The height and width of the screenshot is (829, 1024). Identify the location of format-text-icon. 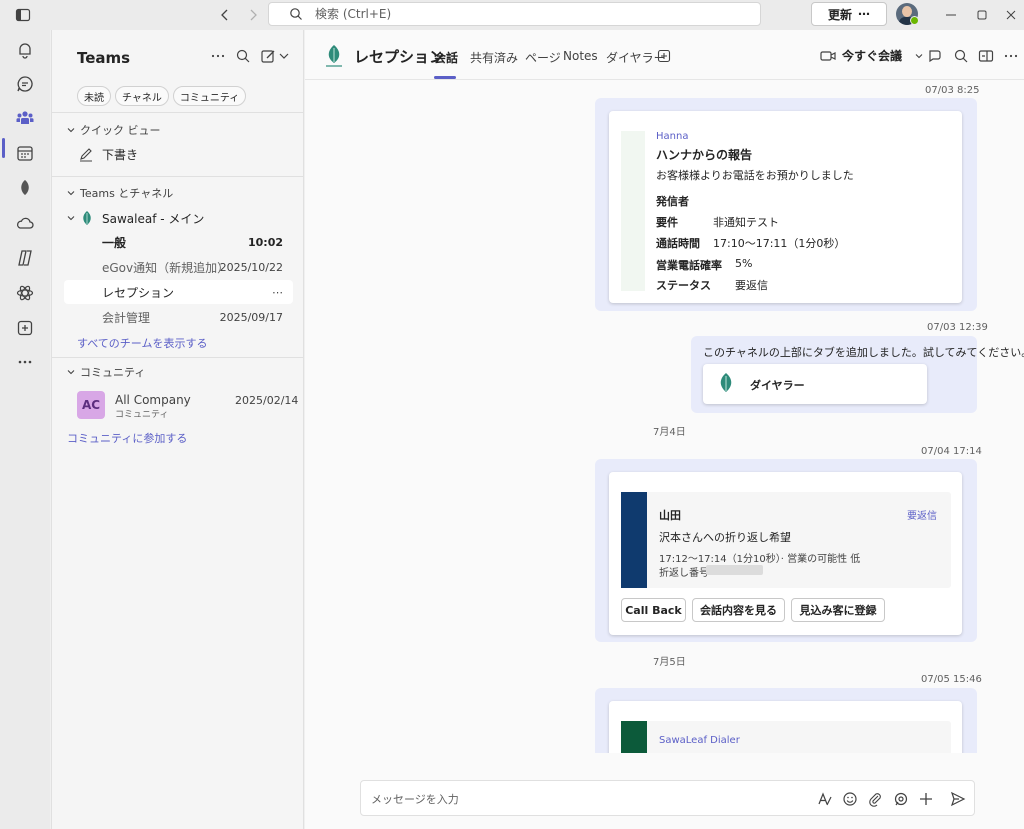
(825, 799).